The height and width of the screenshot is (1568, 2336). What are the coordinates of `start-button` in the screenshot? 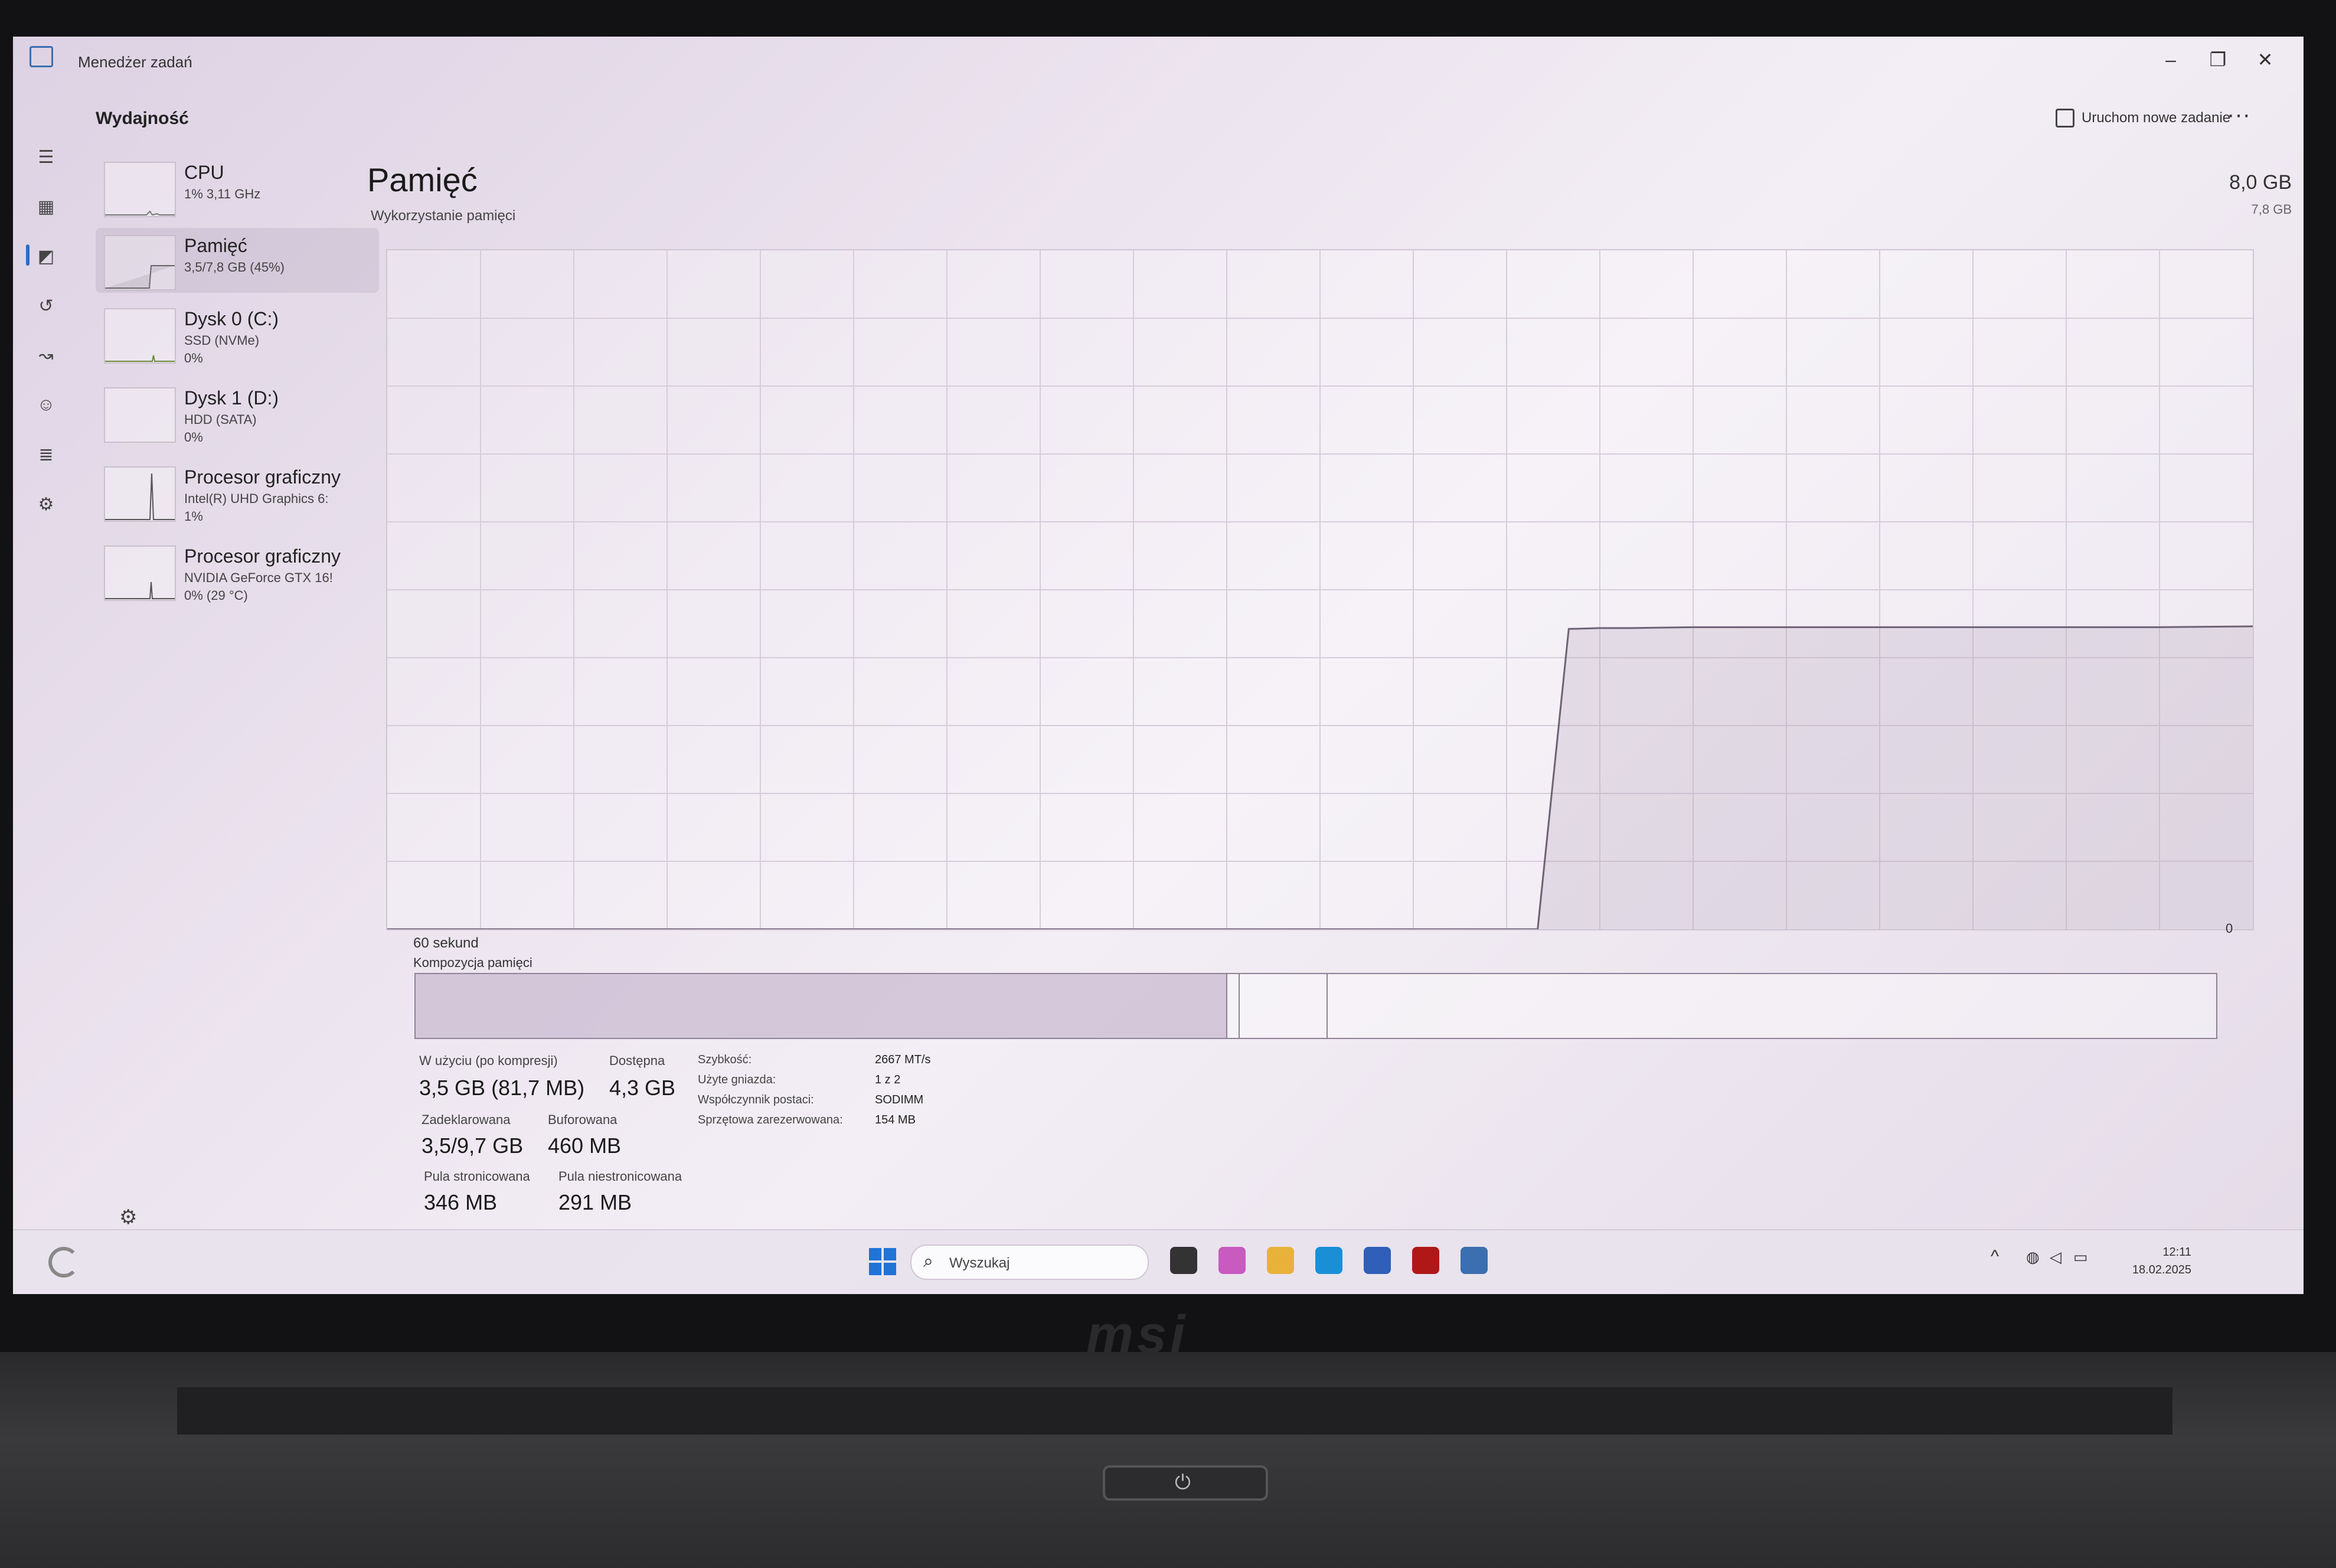 It's located at (883, 1261).